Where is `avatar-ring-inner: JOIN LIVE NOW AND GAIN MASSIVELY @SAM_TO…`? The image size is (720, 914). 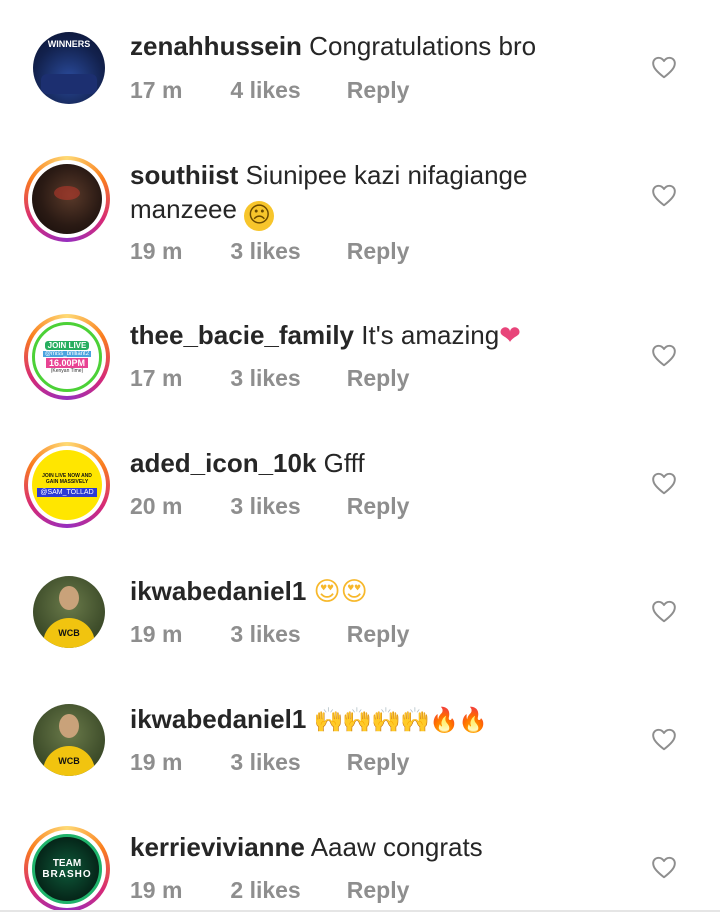
avatar-ring-inner: JOIN LIVE NOW AND GAIN MASSIVELY @SAM_TO… is located at coordinates (67, 485).